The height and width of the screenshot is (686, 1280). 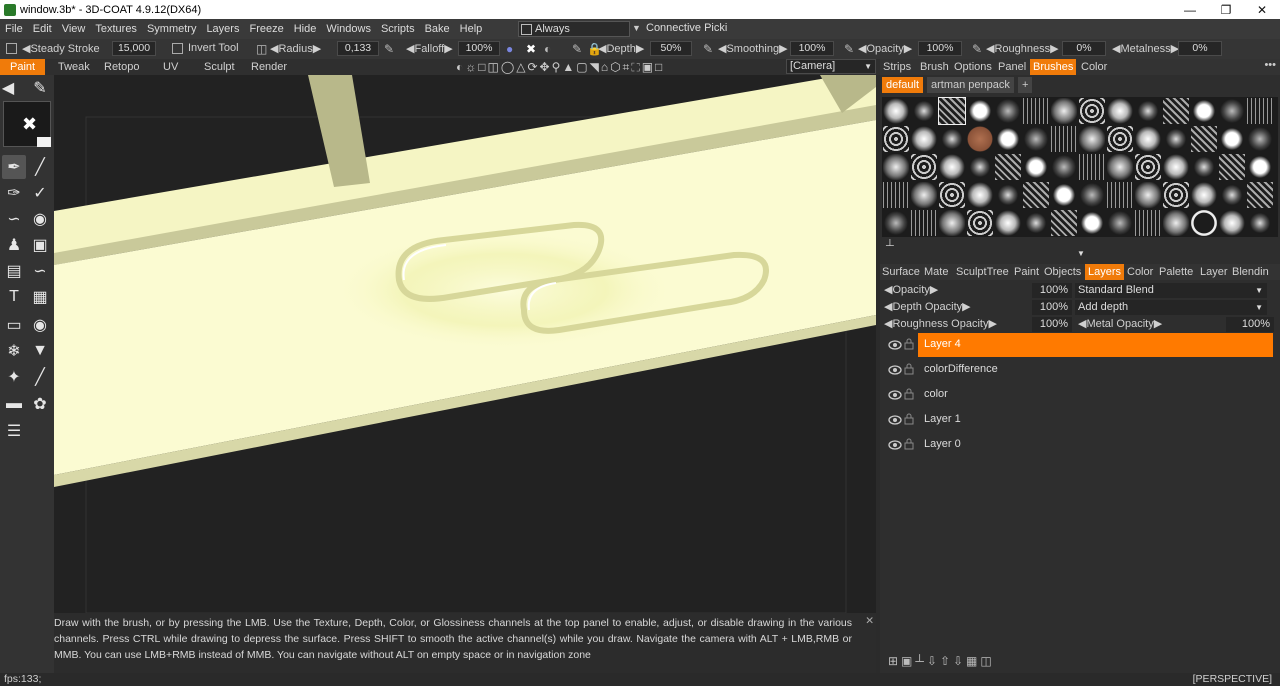 What do you see at coordinates (970, 85) in the screenshot?
I see `pack-artman-penpack: artman penpack` at bounding box center [970, 85].